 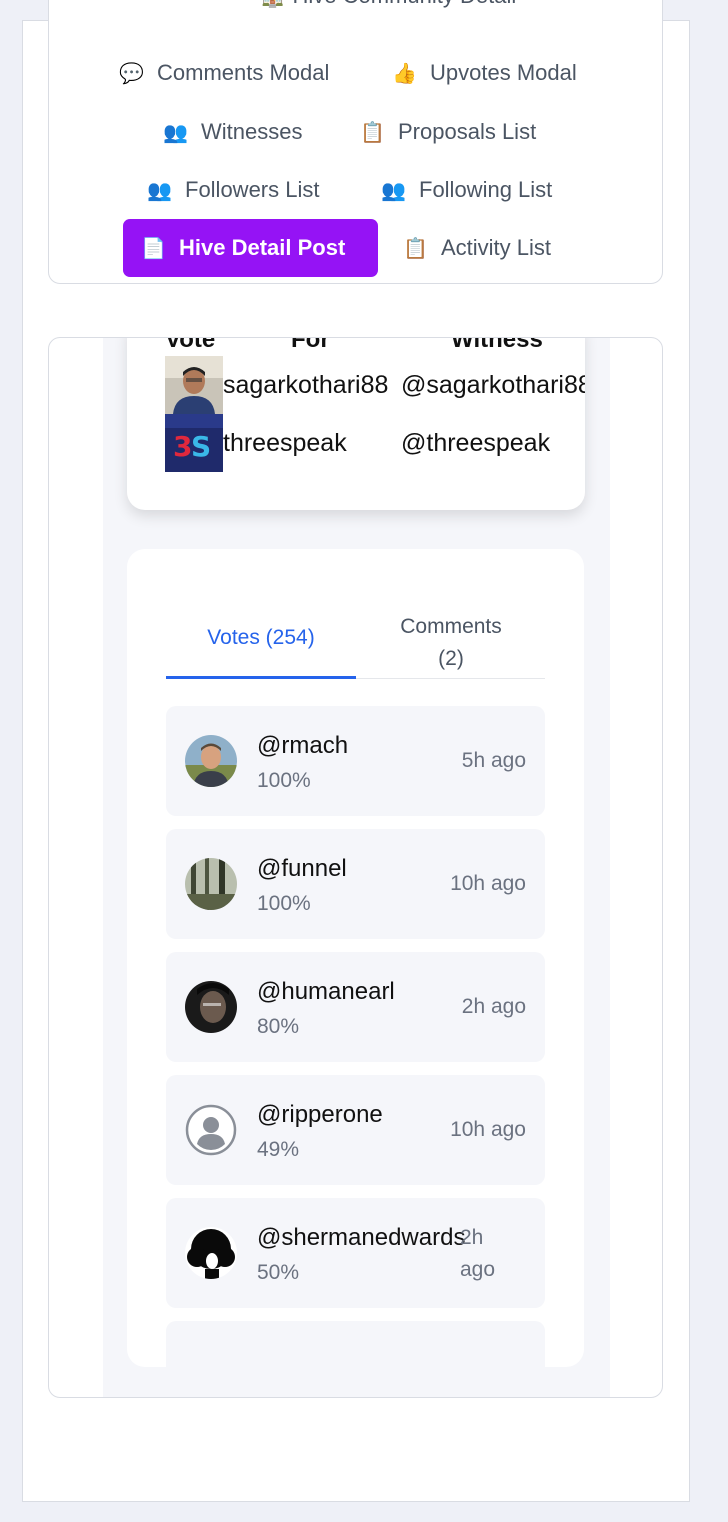 What do you see at coordinates (320, 1115) in the screenshot?
I see `voter-username: @ripperone` at bounding box center [320, 1115].